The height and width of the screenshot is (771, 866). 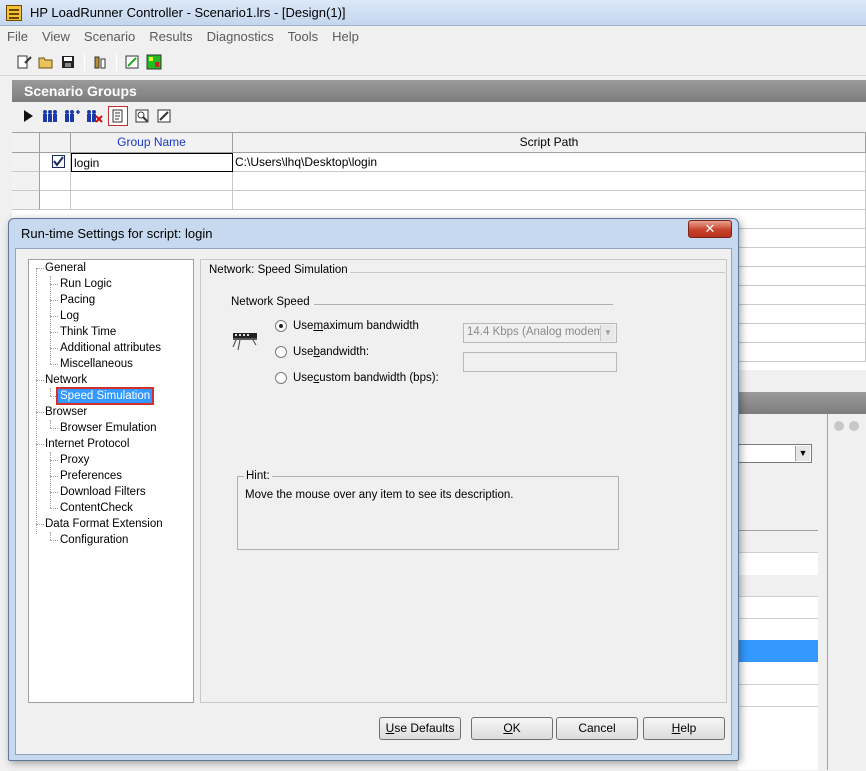 What do you see at coordinates (303, 35) in the screenshot?
I see `menu-tools: Tools` at bounding box center [303, 35].